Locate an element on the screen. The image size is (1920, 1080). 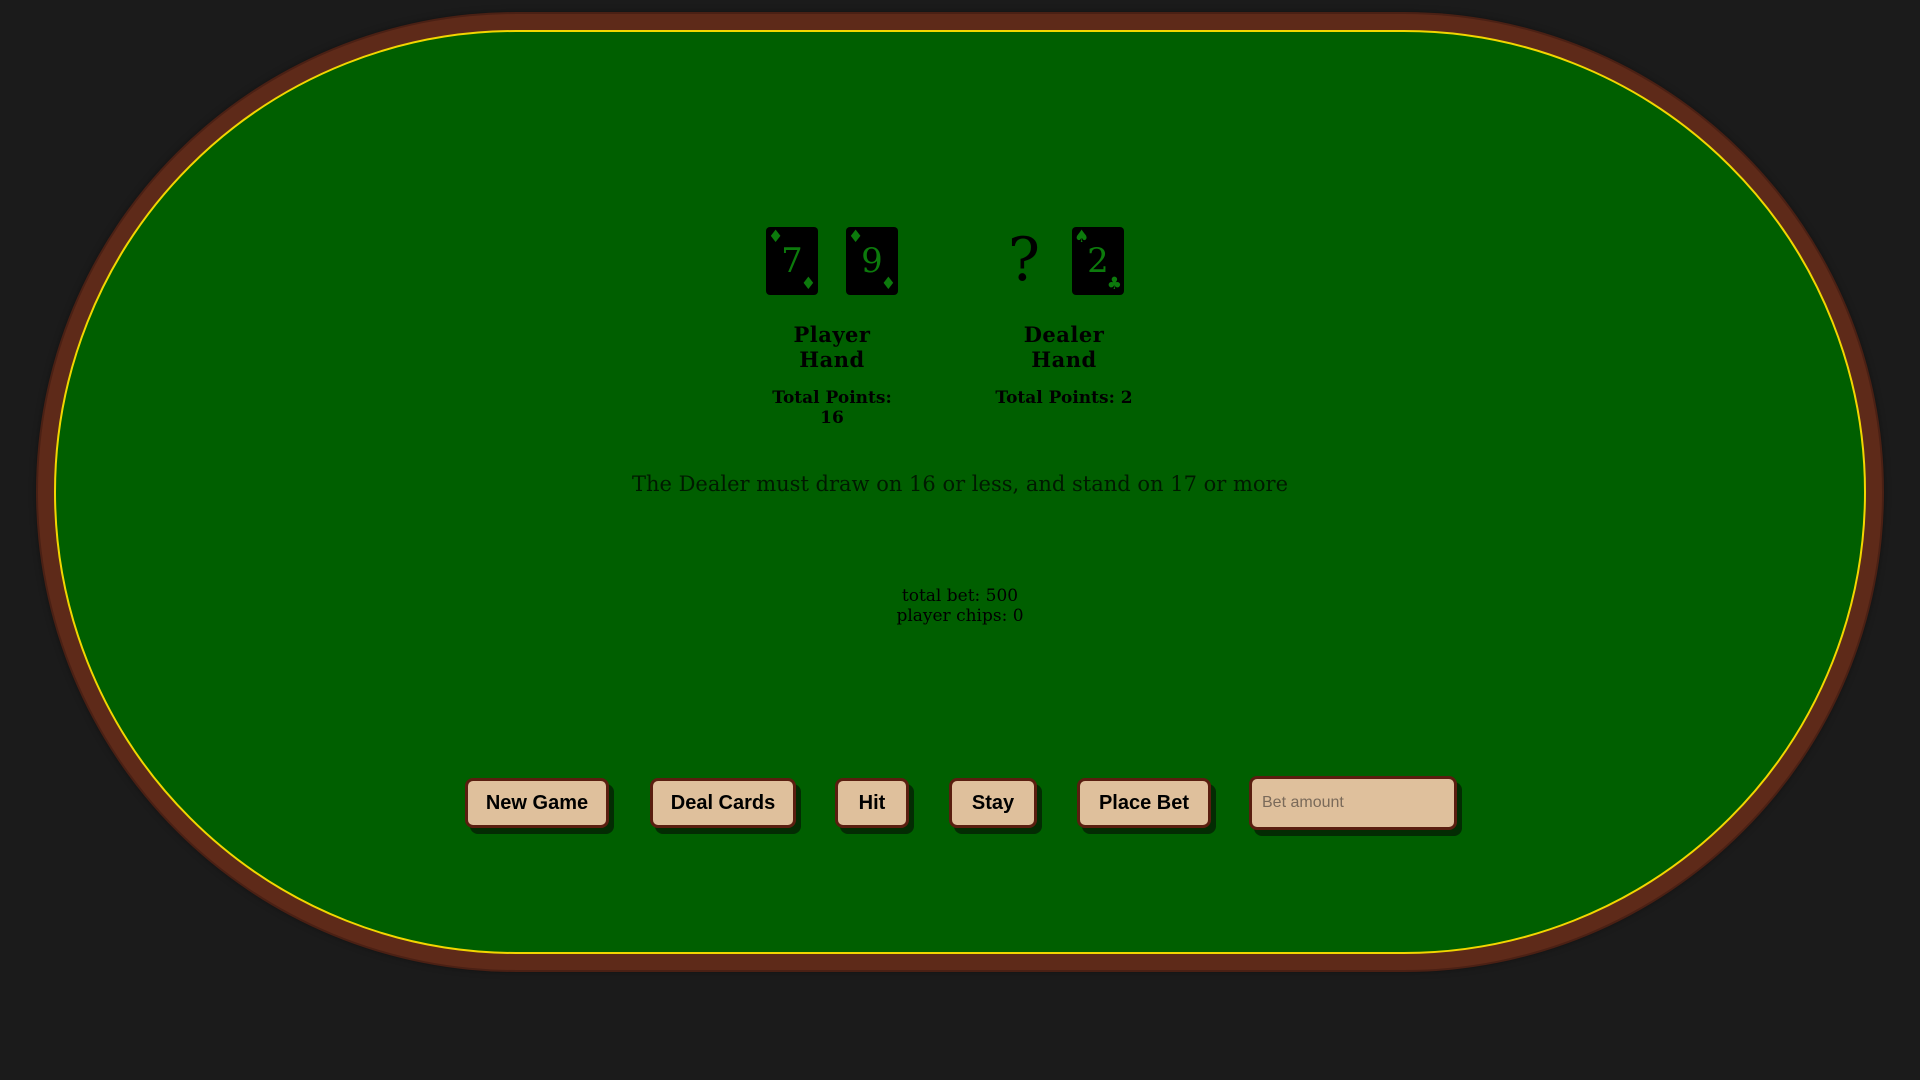
deal-cards-button: Deal Cards is located at coordinates (723, 803).